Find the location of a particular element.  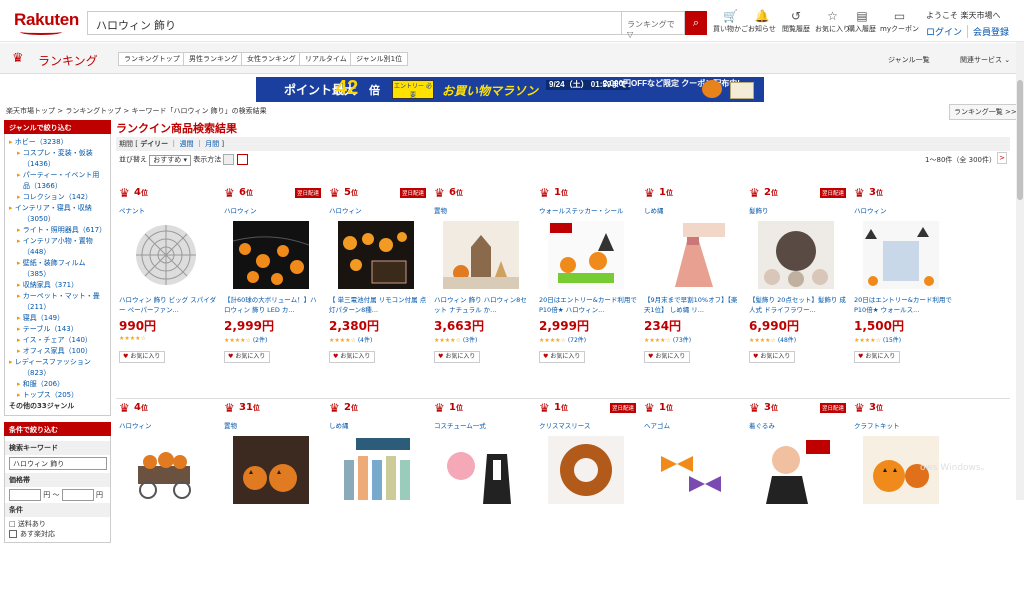

rakuten-logo: Rakuten is located at coordinates (46, 20).